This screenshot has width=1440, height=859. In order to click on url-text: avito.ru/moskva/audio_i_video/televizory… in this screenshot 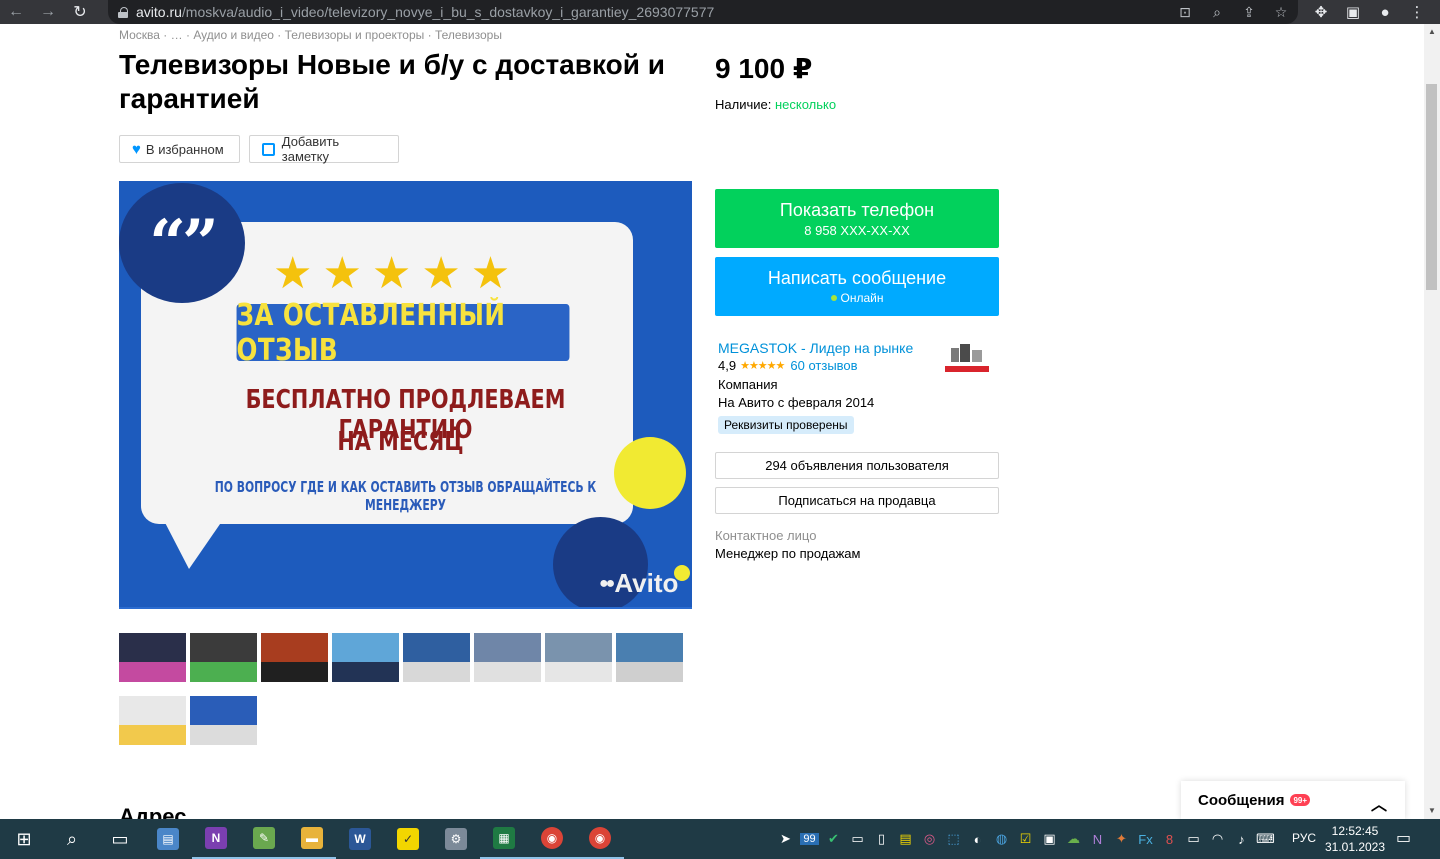, I will do `click(425, 12)`.